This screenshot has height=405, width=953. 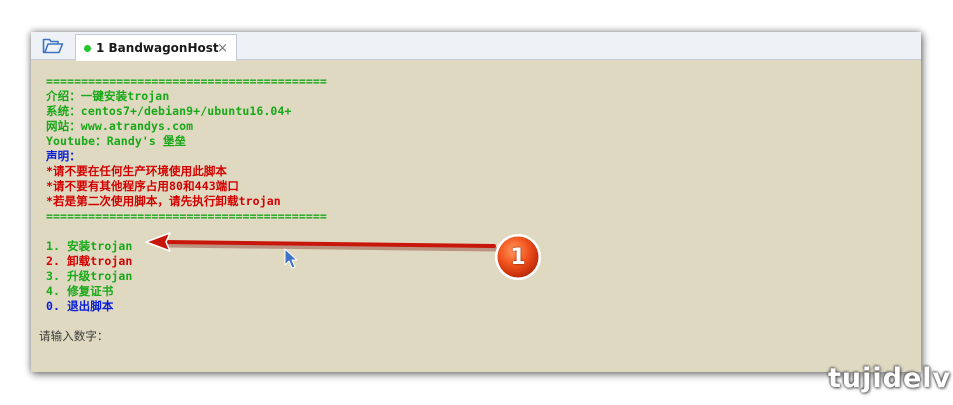 I want to click on open-folder-icon, so click(x=53, y=46).